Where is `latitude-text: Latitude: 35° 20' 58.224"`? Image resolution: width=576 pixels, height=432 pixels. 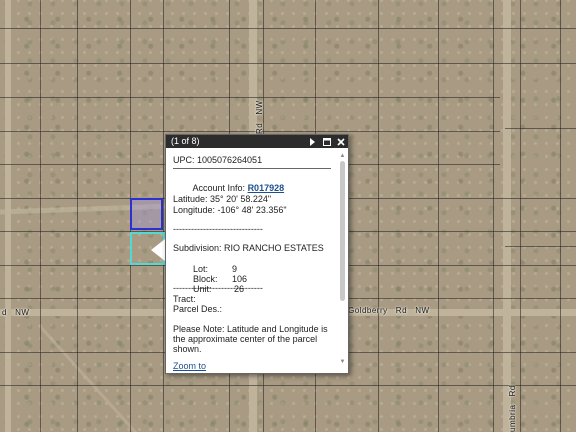 latitude-text: Latitude: 35° 20' 58.224" is located at coordinates (222, 199).